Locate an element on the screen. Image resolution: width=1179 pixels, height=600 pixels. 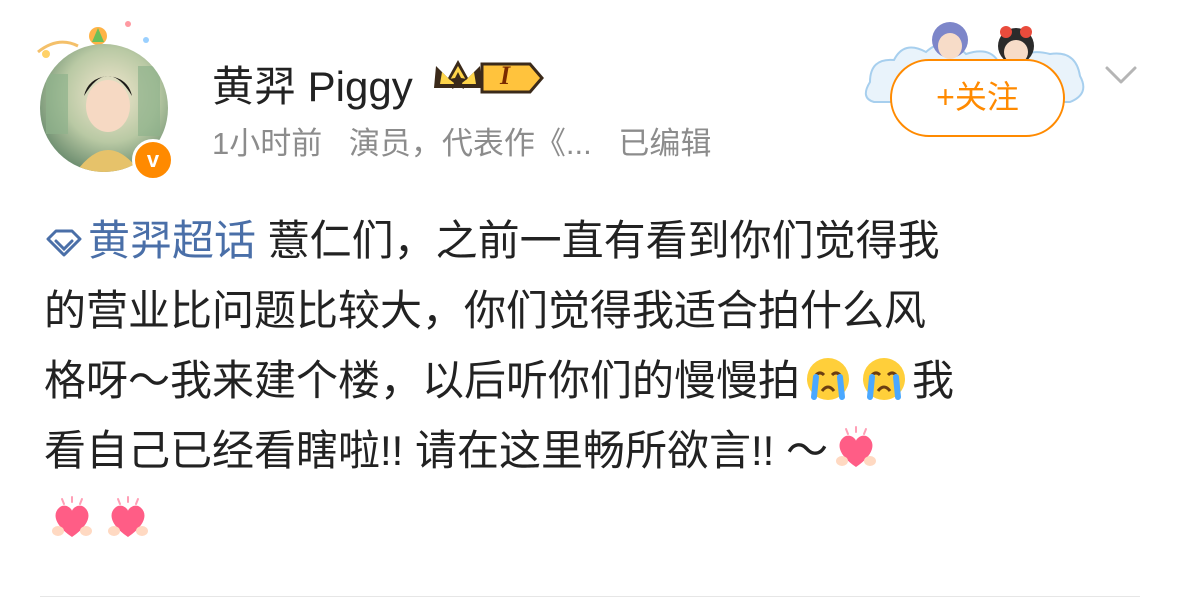
divider is located at coordinates (590, 596).